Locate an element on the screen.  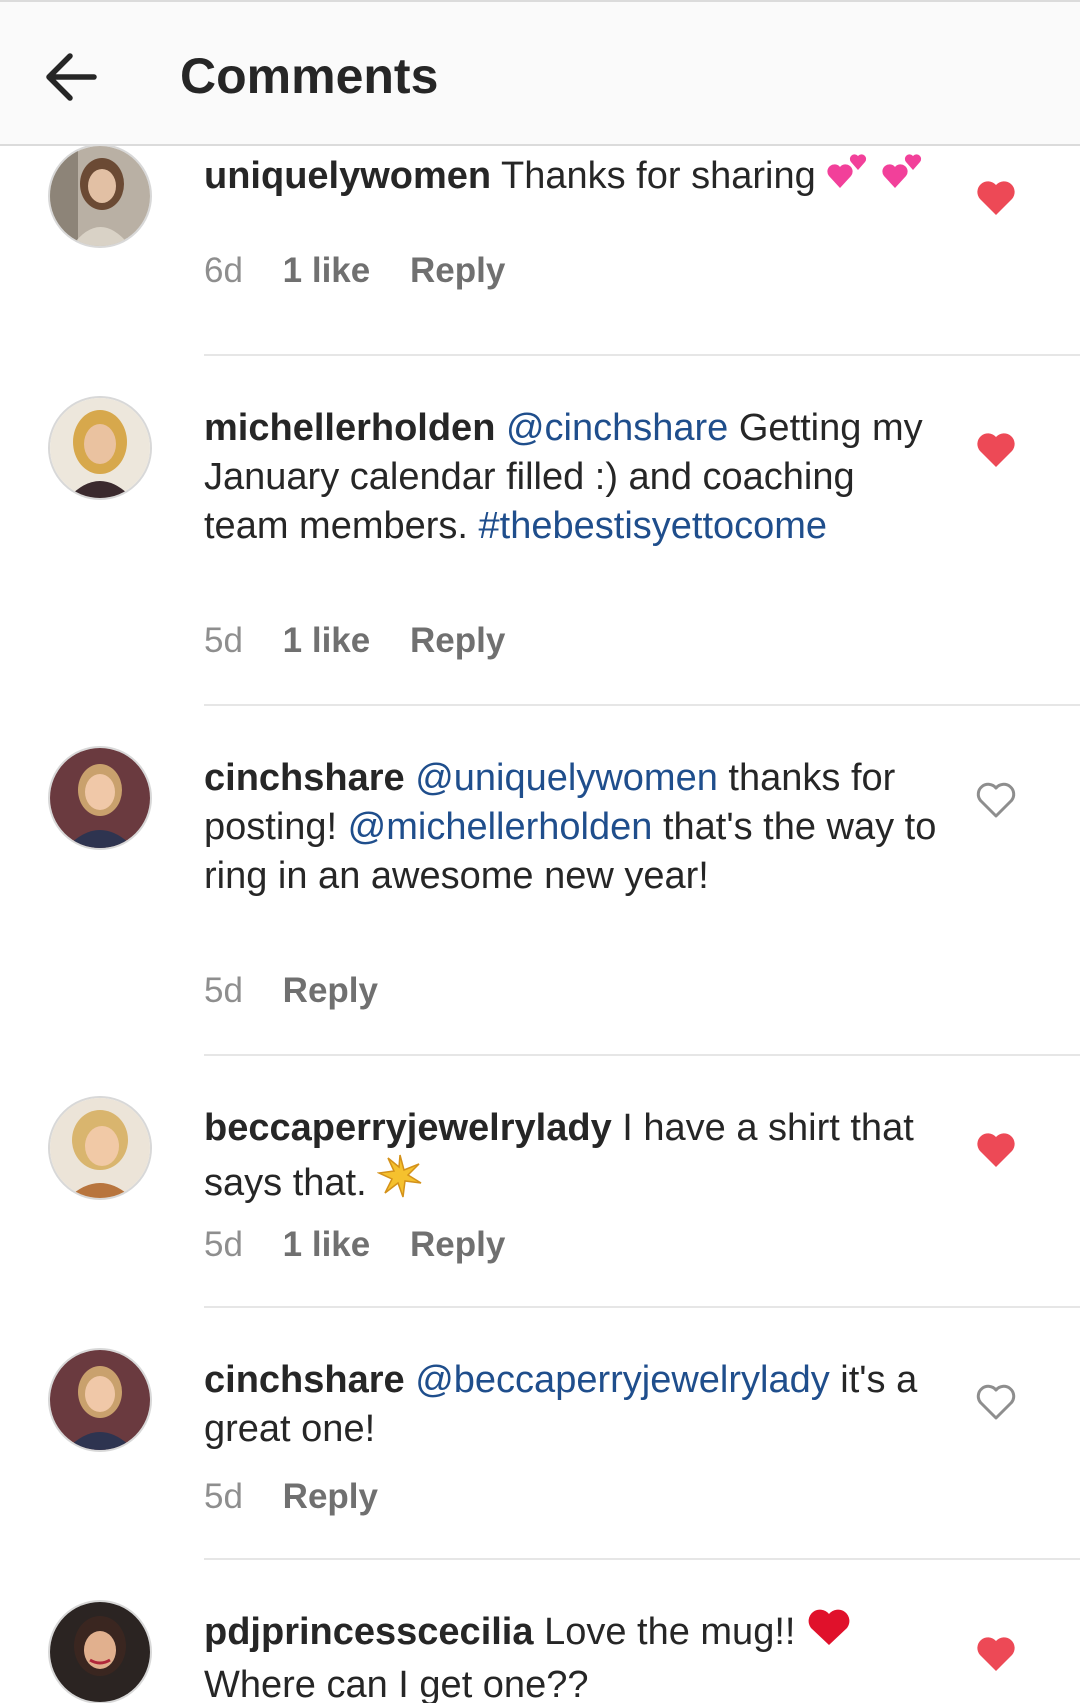
comment-username: uniquelywomen is located at coordinates (347, 176).